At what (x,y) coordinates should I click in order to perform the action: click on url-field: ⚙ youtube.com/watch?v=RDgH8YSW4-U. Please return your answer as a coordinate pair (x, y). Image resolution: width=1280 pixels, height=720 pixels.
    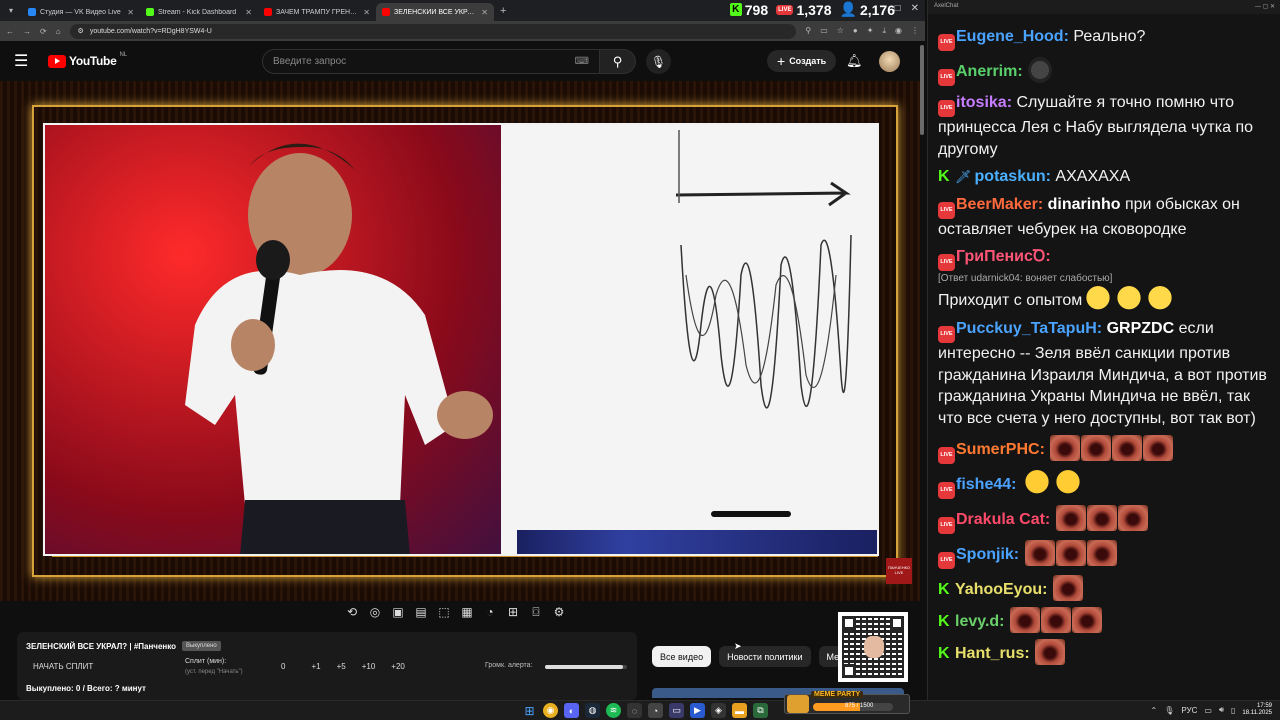
    Looking at the image, I should click on (433, 31).